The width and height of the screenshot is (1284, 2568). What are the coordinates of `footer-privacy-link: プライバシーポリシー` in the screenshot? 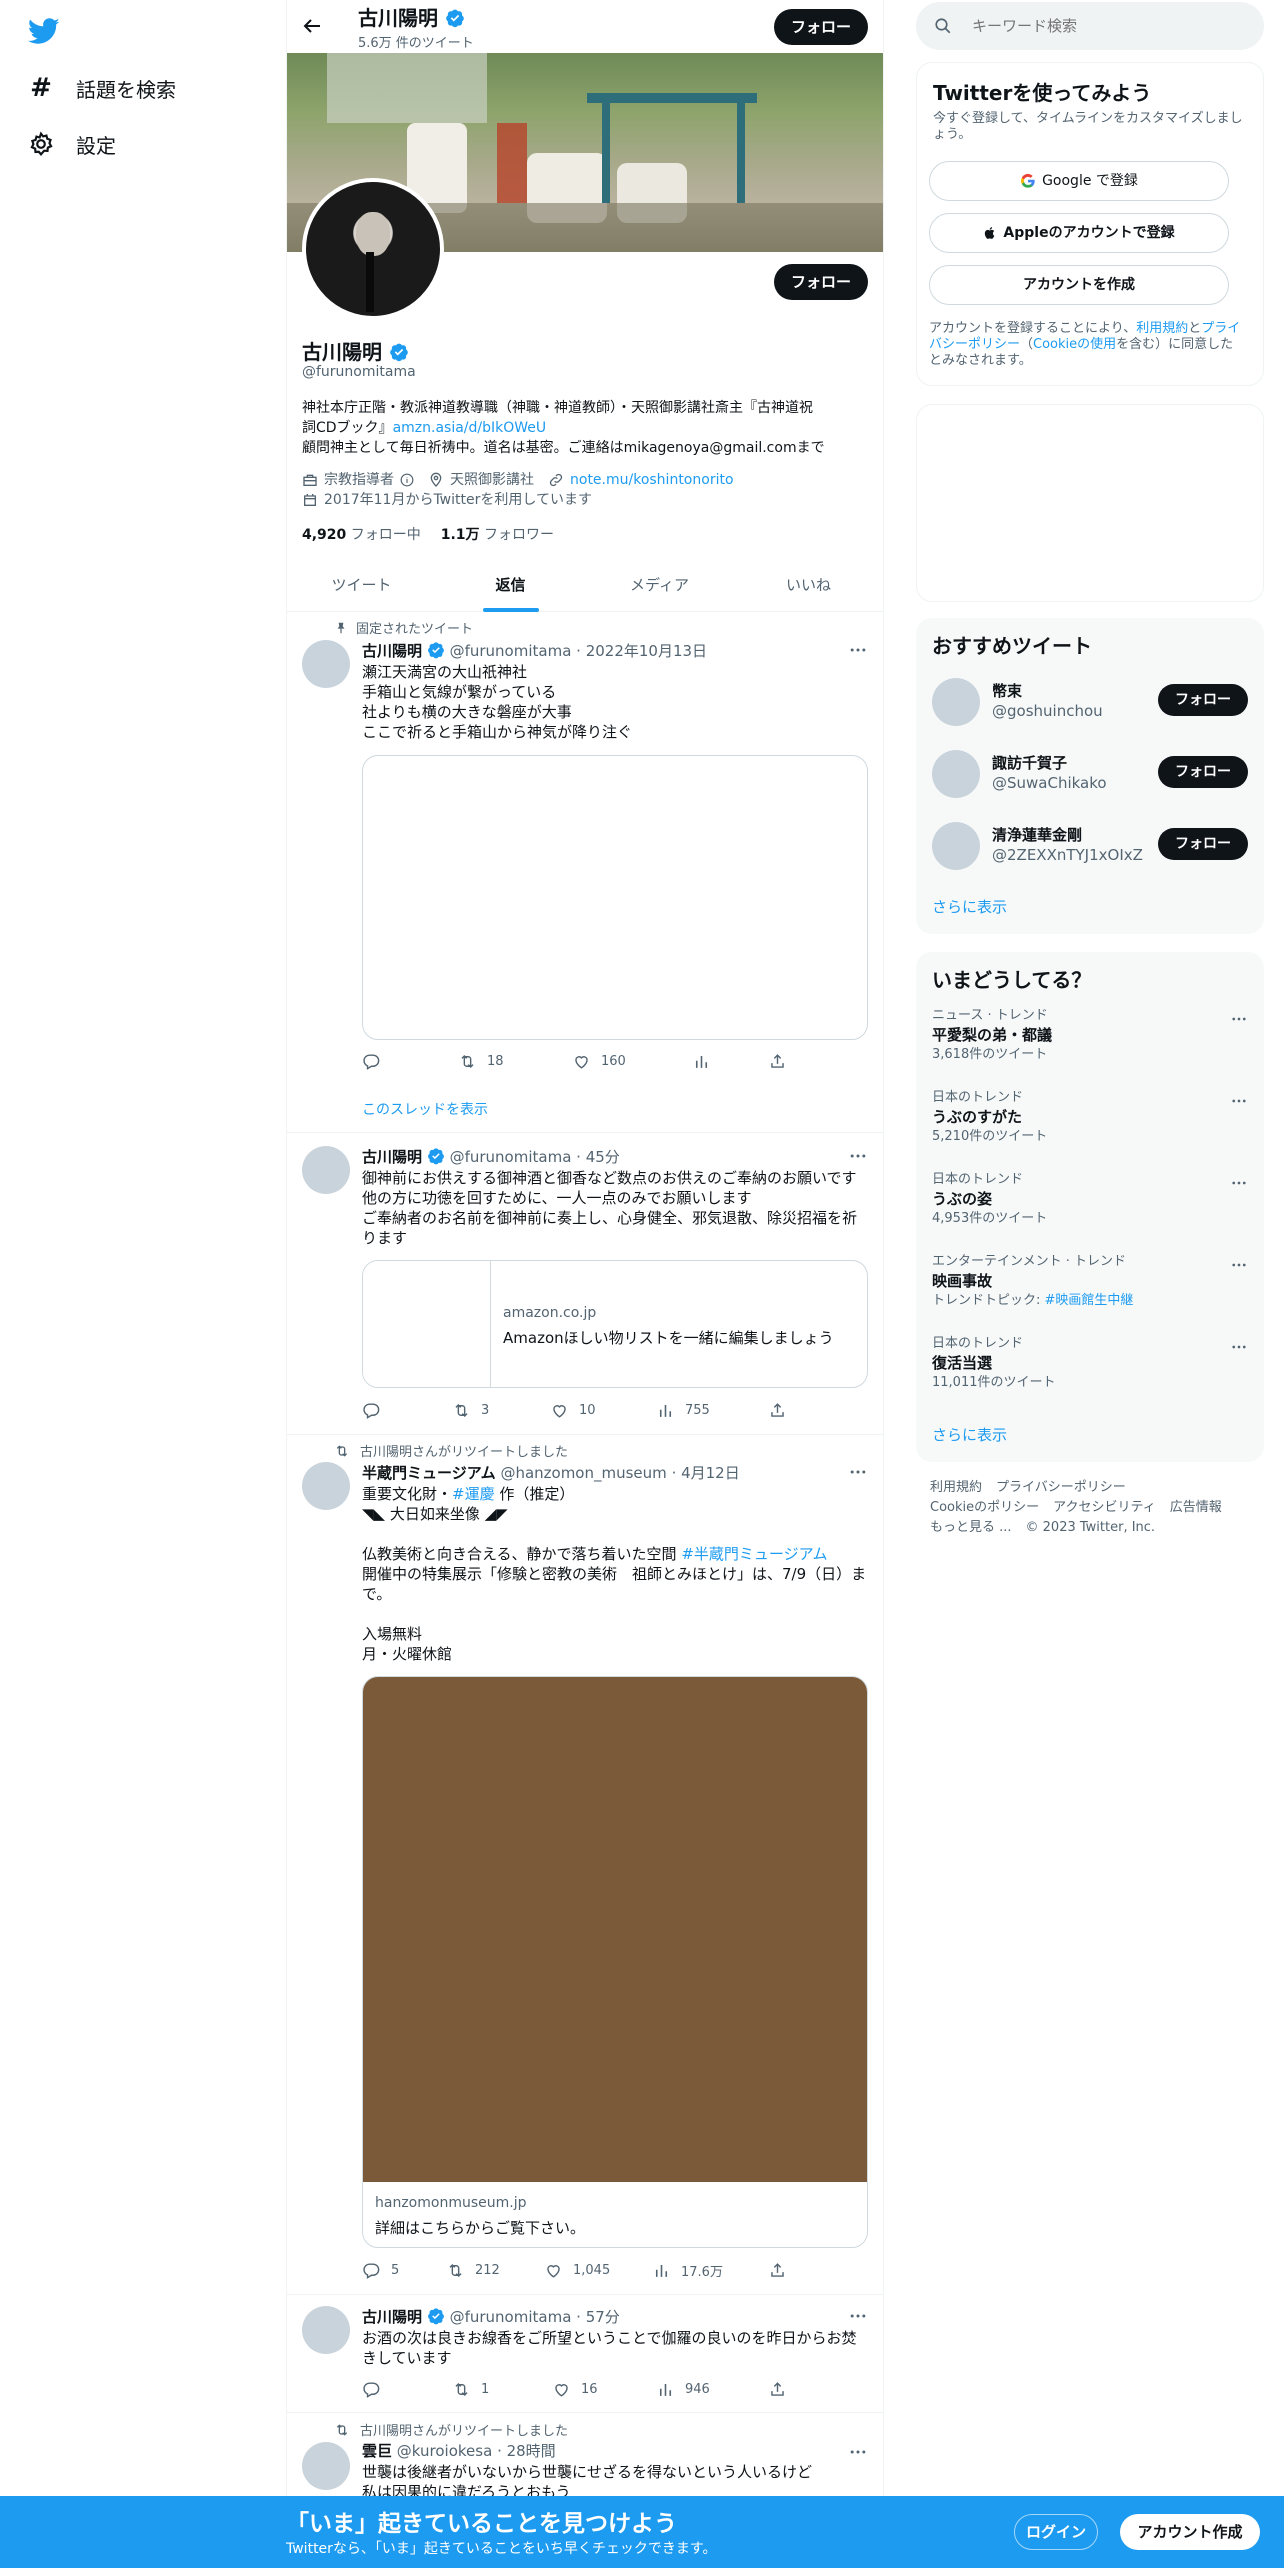 It's located at (1061, 1488).